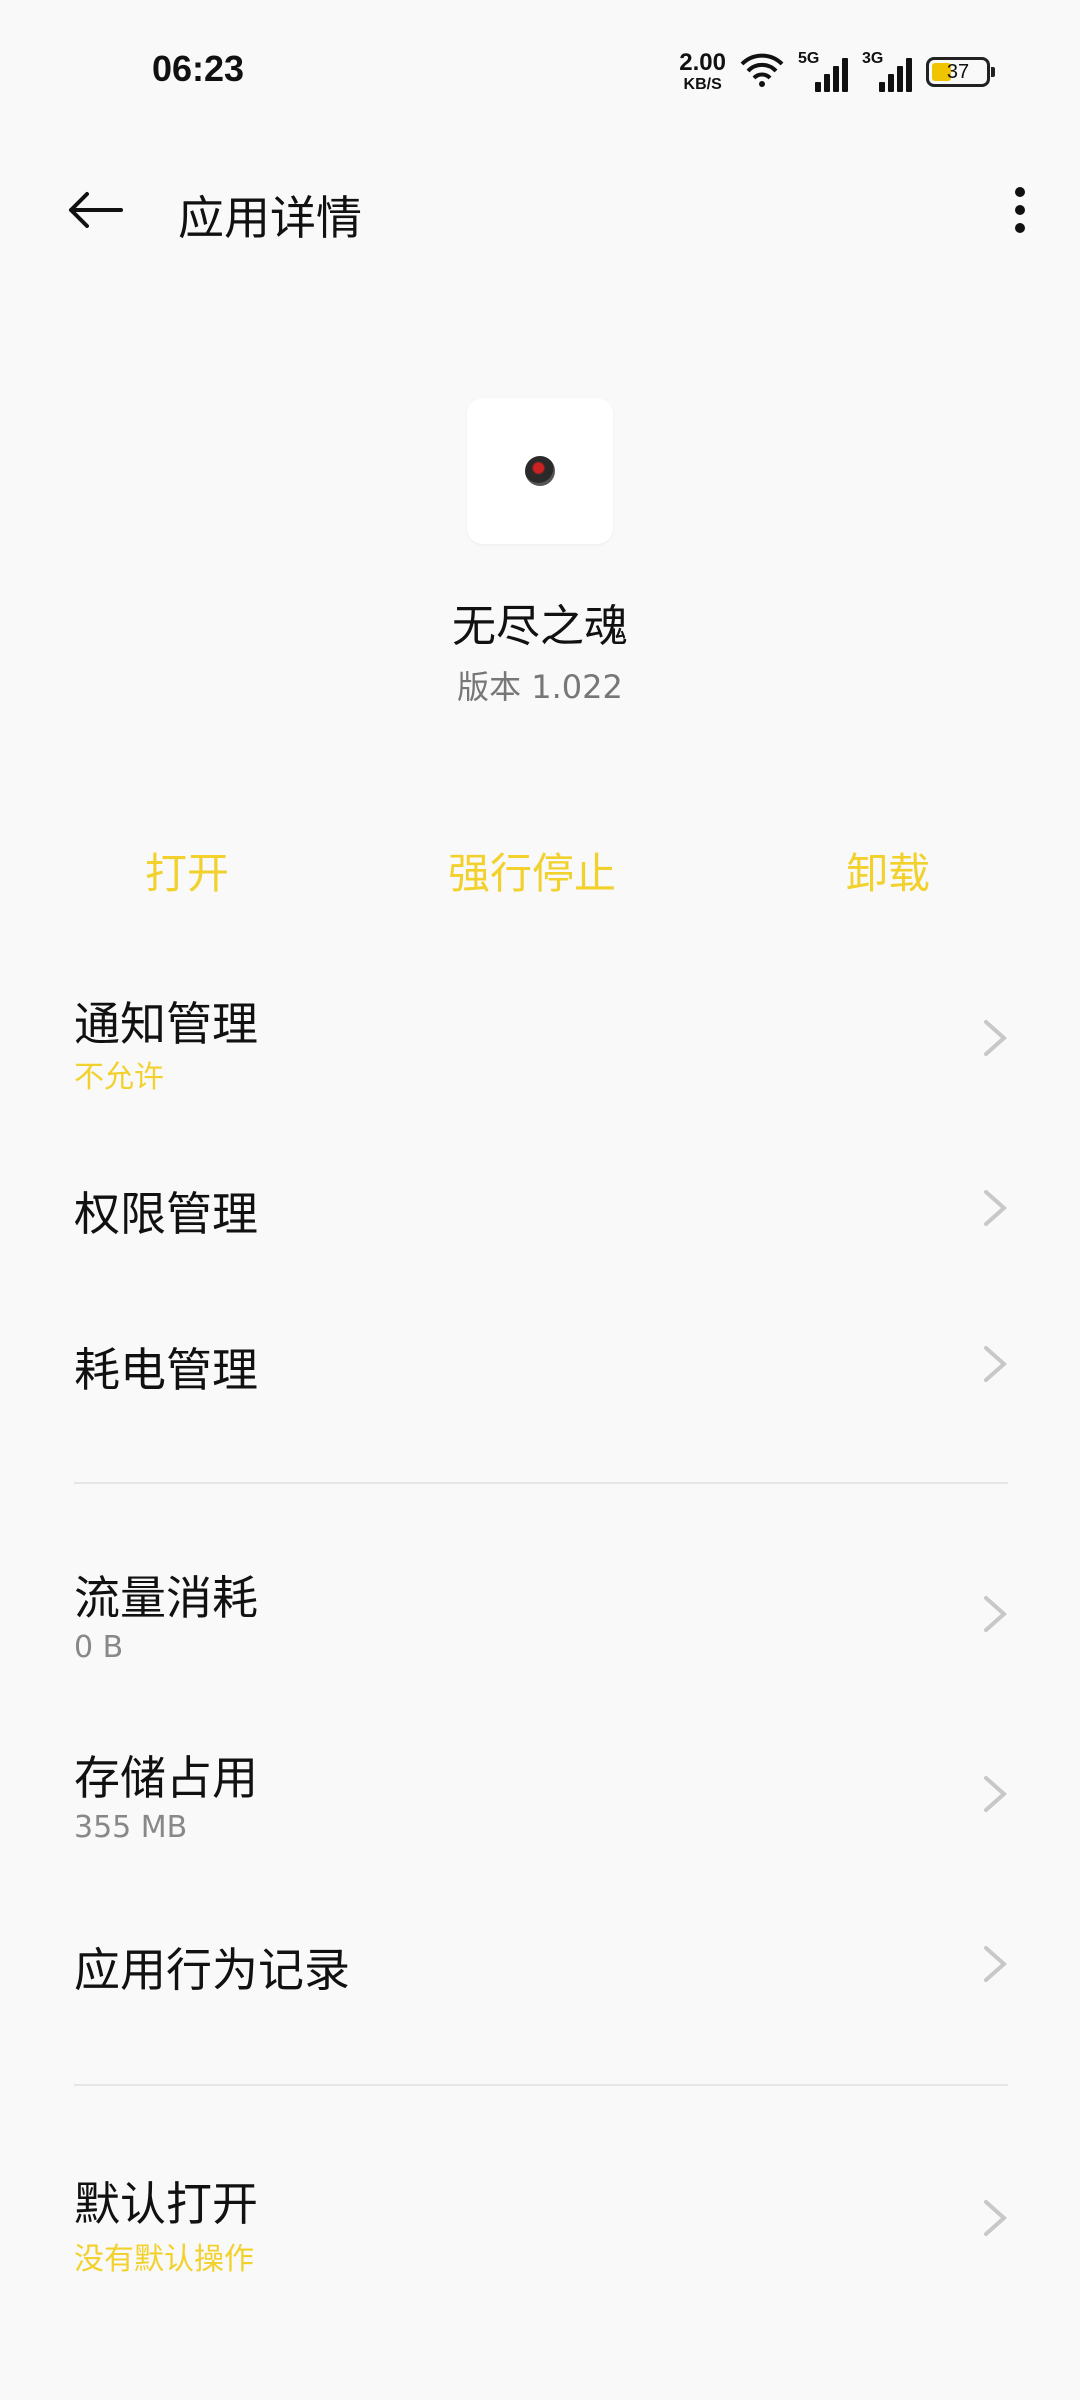 The width and height of the screenshot is (1080, 2400). Describe the element at coordinates (540, 2220) in the screenshot. I see `list-item-default-open: 默认打开 没有默认操作` at that location.